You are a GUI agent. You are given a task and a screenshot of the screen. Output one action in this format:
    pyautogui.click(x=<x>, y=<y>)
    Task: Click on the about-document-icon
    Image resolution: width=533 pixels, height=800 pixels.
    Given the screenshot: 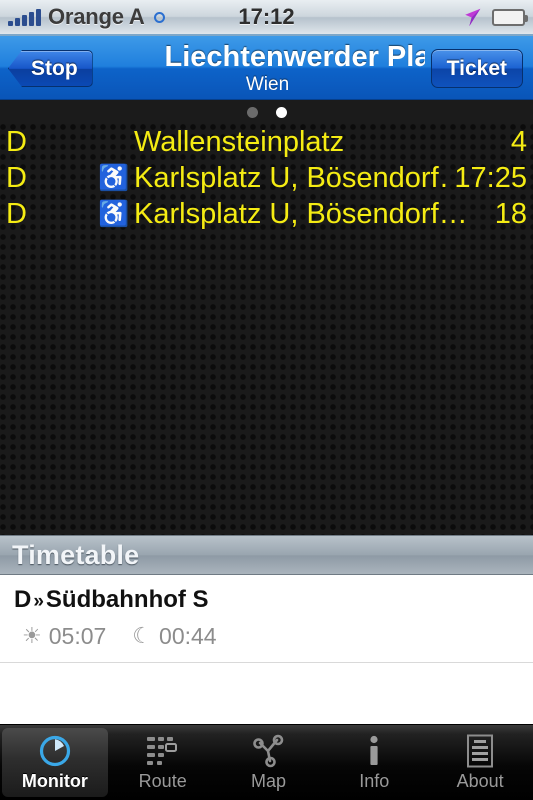 What is the action you would take?
    pyautogui.click(x=480, y=751)
    